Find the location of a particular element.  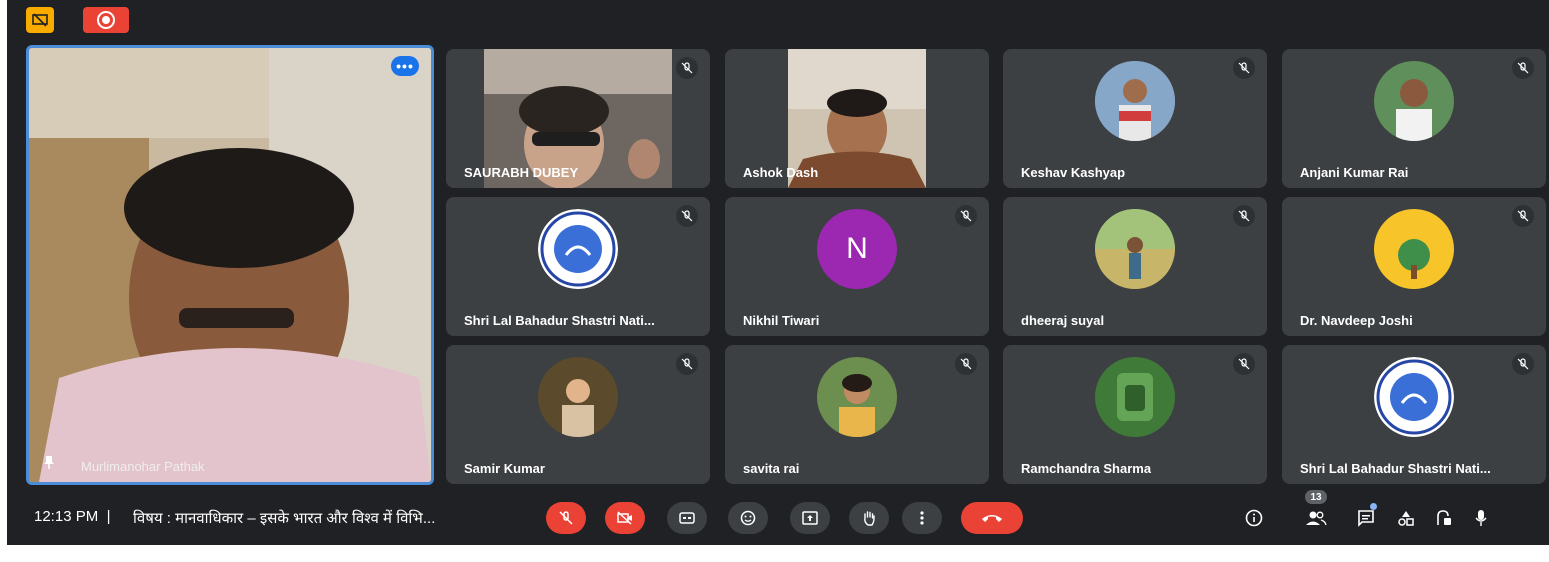

participant-name: savita rai is located at coordinates (771, 468).